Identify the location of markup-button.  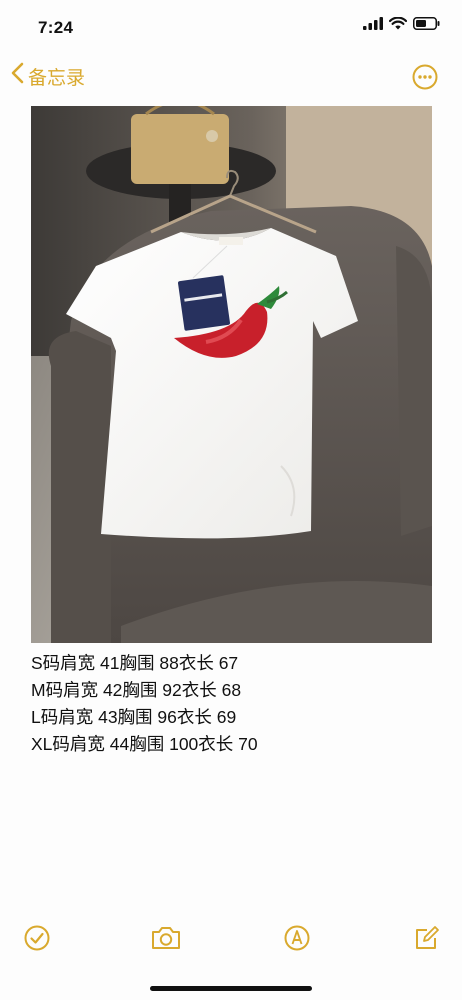
(297, 940).